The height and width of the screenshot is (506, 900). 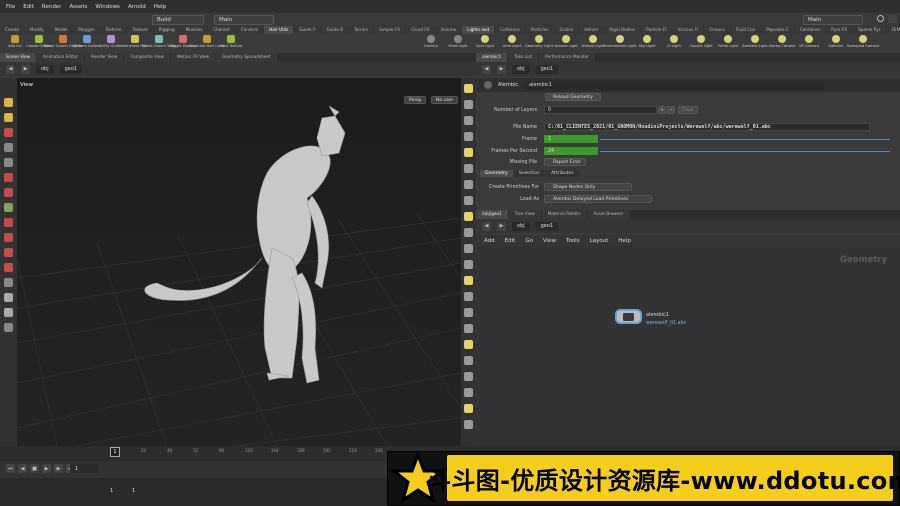 I want to click on menu-edit: Edit, so click(x=28, y=7).